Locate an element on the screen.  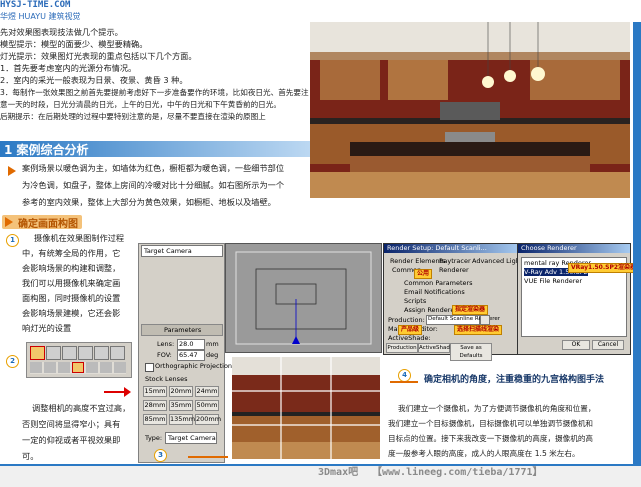
lens-85mm-button: 85mm is located at coordinates (155, 419).